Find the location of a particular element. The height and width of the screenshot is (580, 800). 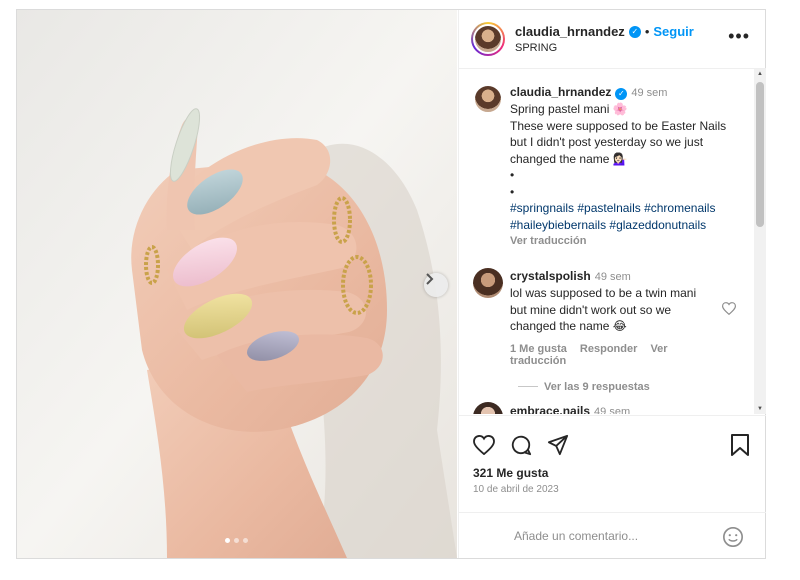

caption-time: 49 sem is located at coordinates (649, 93).